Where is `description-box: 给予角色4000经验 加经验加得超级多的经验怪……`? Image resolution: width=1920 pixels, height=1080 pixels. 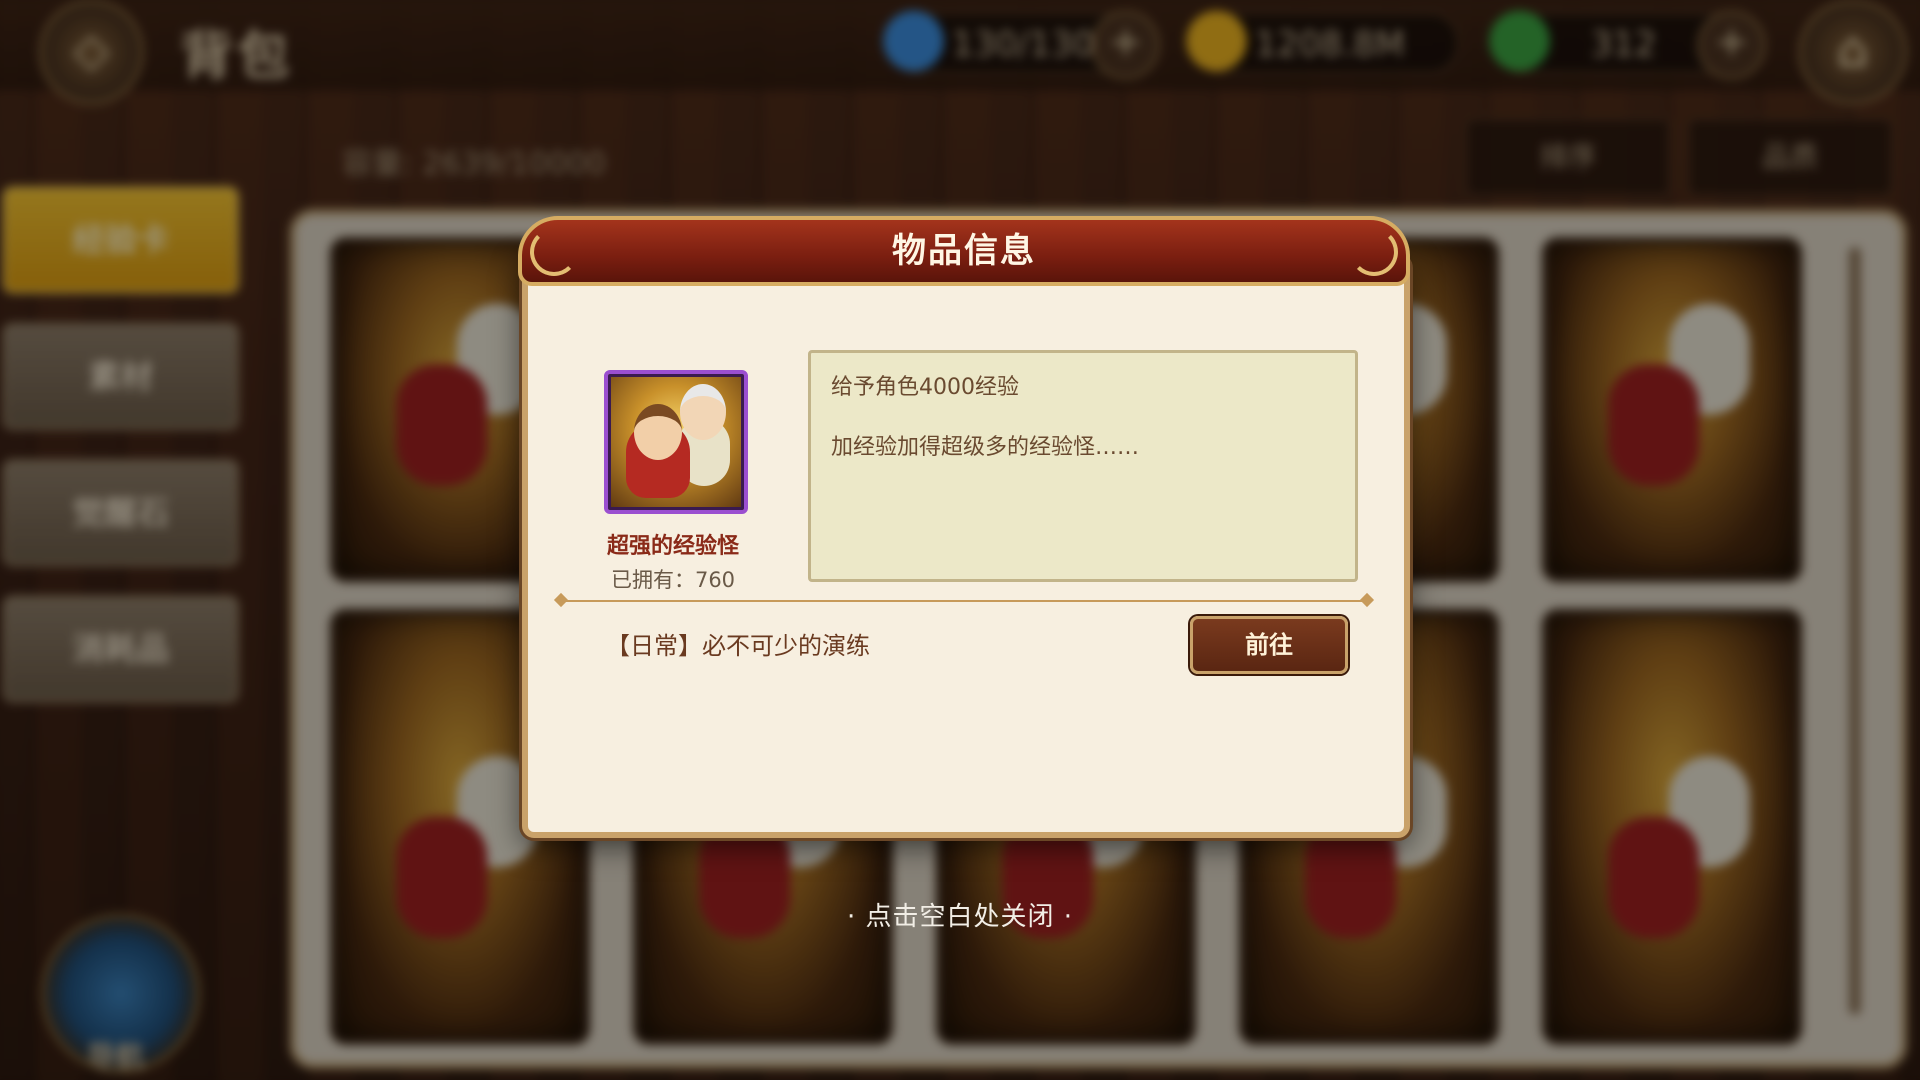 description-box: 给予角色4000经验 加经验加得超级多的经验怪…… is located at coordinates (1083, 466).